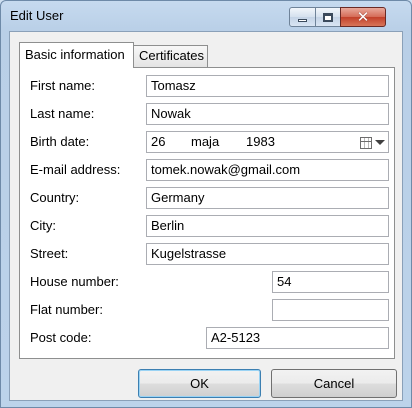  I want to click on house-number-input: 54, so click(330, 282).